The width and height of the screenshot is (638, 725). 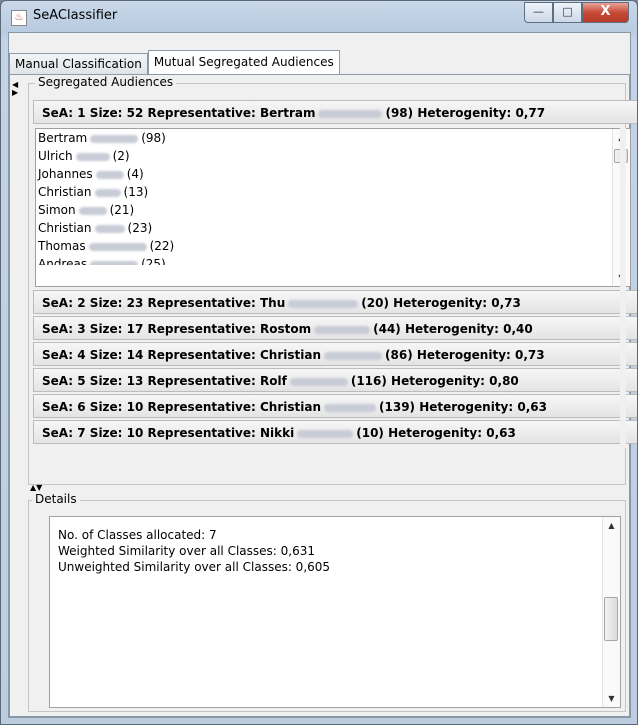 I want to click on list-item: Christian (23), so click(x=333, y=228).